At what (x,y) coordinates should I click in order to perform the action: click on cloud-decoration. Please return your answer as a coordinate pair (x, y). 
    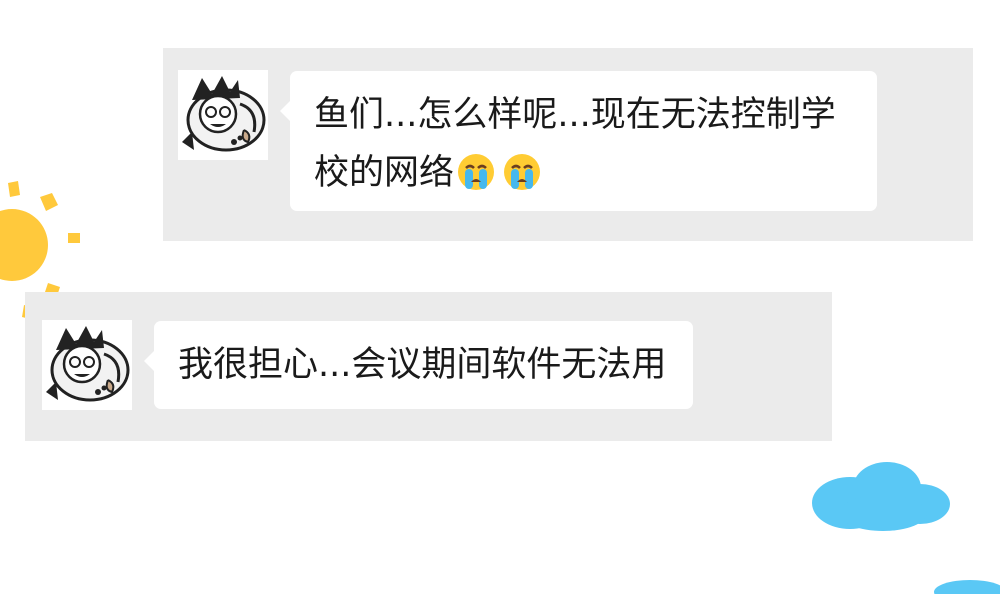
    Looking at the image, I should click on (881, 496).